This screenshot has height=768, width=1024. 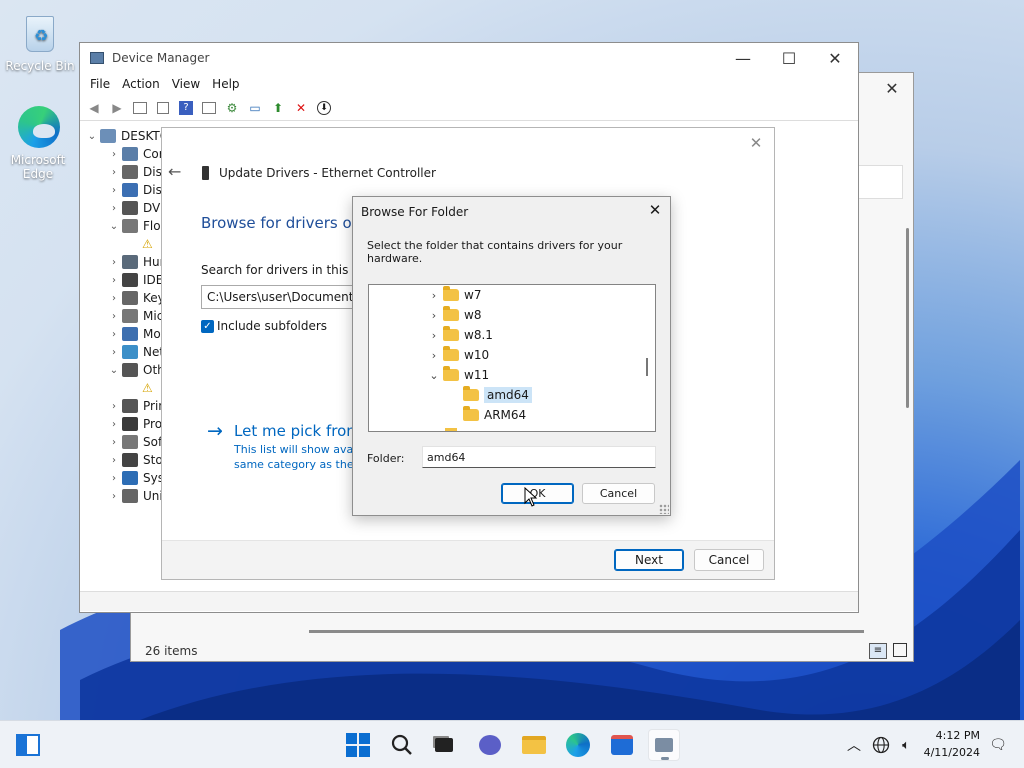 I want to click on notification-icon: 🗨︎, so click(x=998, y=745).